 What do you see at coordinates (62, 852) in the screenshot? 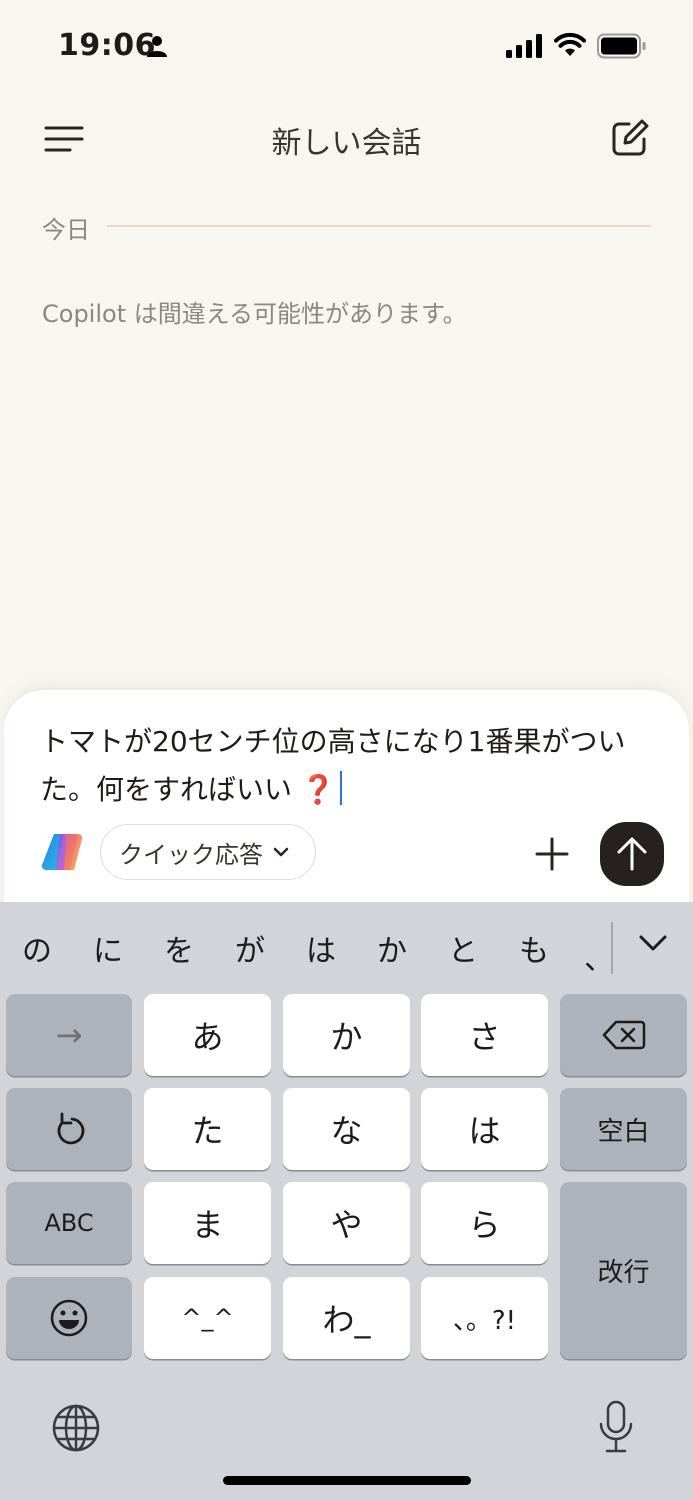
I see `copilot-logo-icon` at bounding box center [62, 852].